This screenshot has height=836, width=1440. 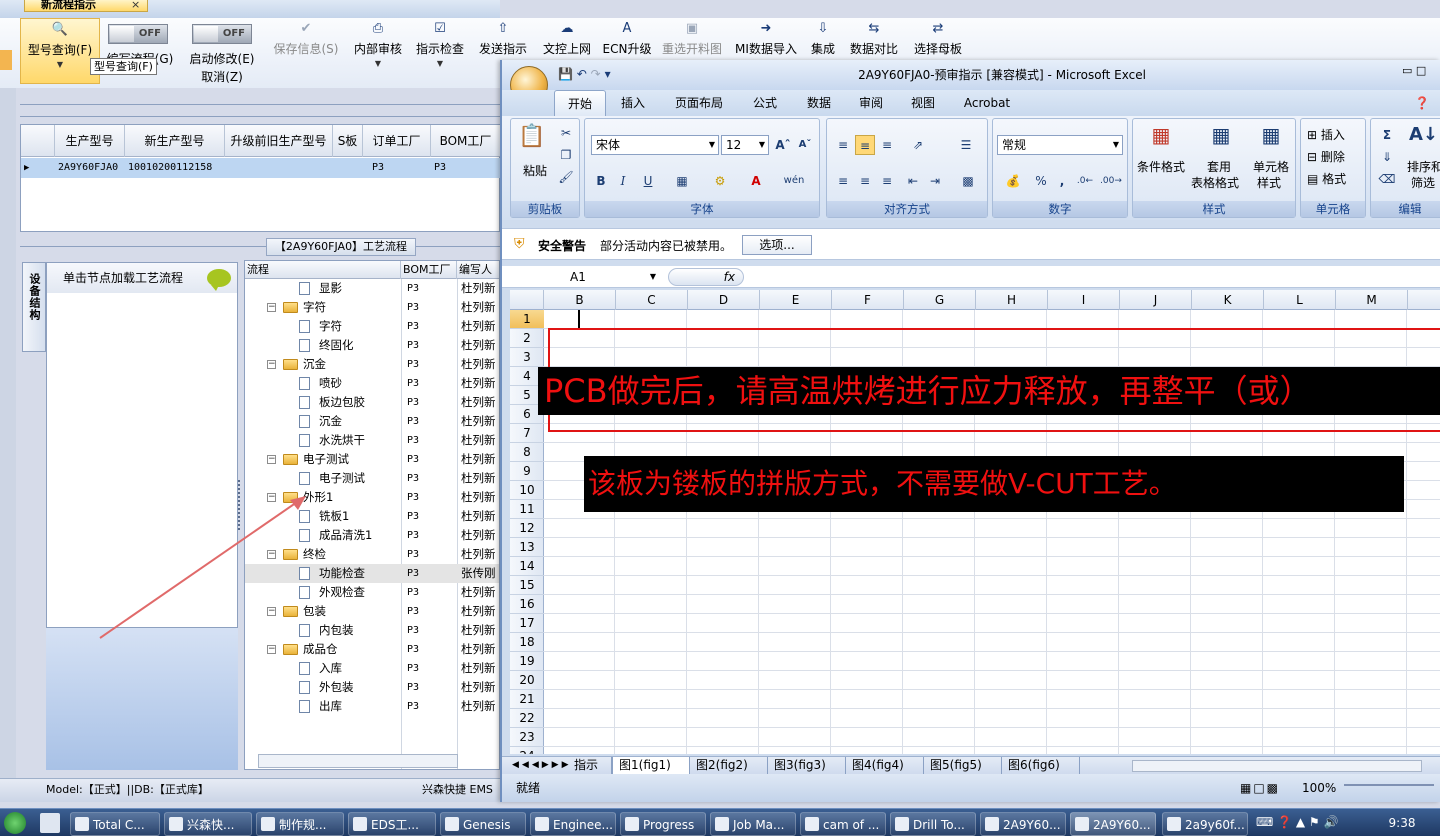 What do you see at coordinates (1402, 822) in the screenshot?
I see `clock: 9:38` at bounding box center [1402, 822].